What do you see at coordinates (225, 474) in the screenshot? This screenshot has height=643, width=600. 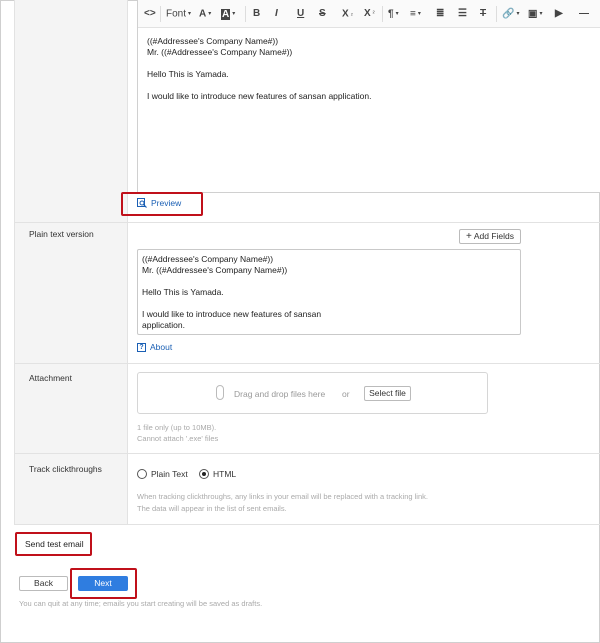 I see `radio-label: HTML` at bounding box center [225, 474].